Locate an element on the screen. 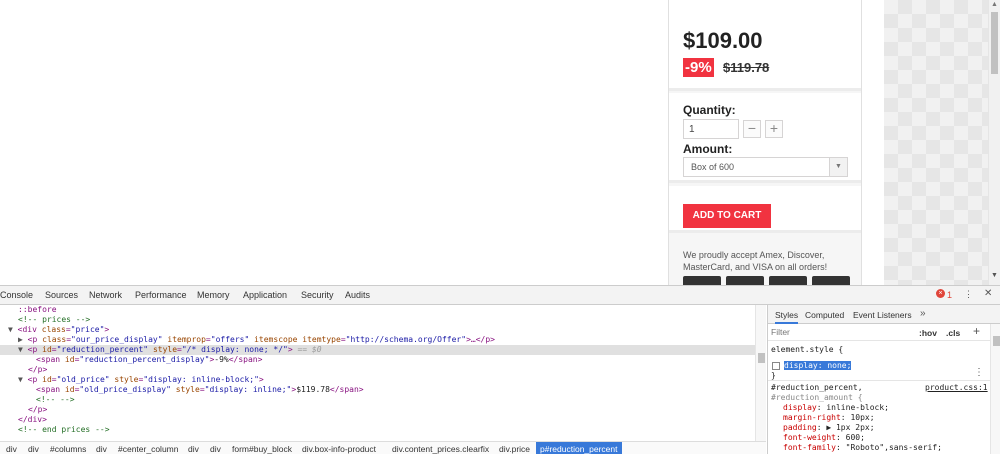  quantity-minus-button: − is located at coordinates (752, 129).